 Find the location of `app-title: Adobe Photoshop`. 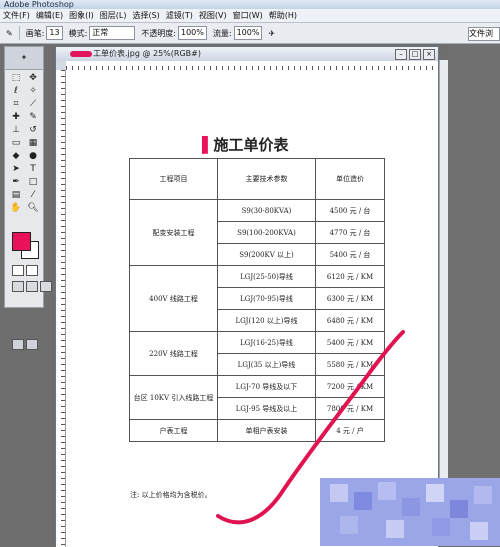

app-title: Adobe Photoshop is located at coordinates (39, 4).